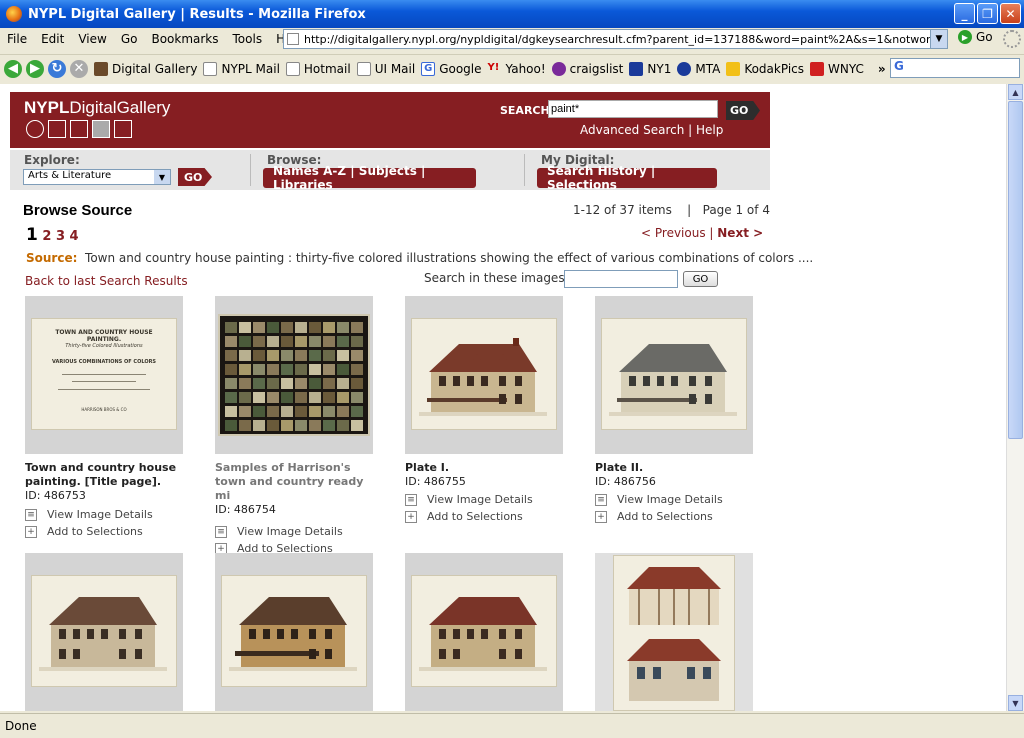  Describe the element at coordinates (837, 68) in the screenshot. I see `bookmark-wnyc: WNYC` at that location.